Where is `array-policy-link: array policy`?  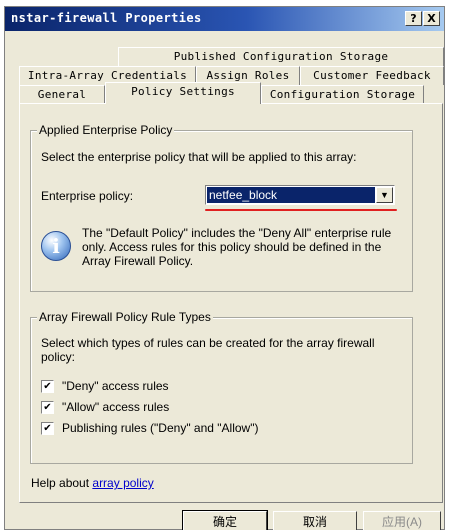 array-policy-link: array policy is located at coordinates (122, 483).